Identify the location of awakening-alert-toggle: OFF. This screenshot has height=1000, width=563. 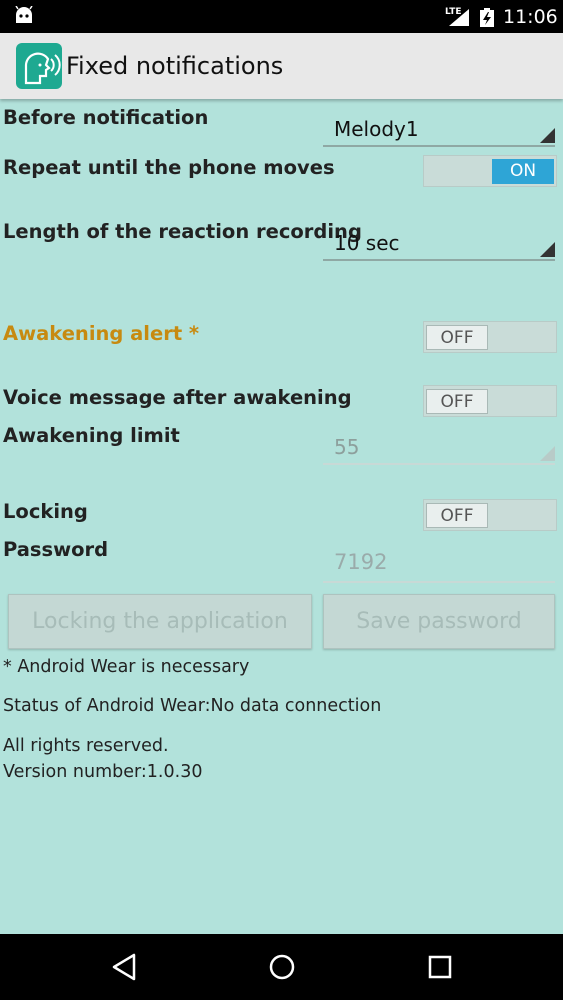
(490, 337).